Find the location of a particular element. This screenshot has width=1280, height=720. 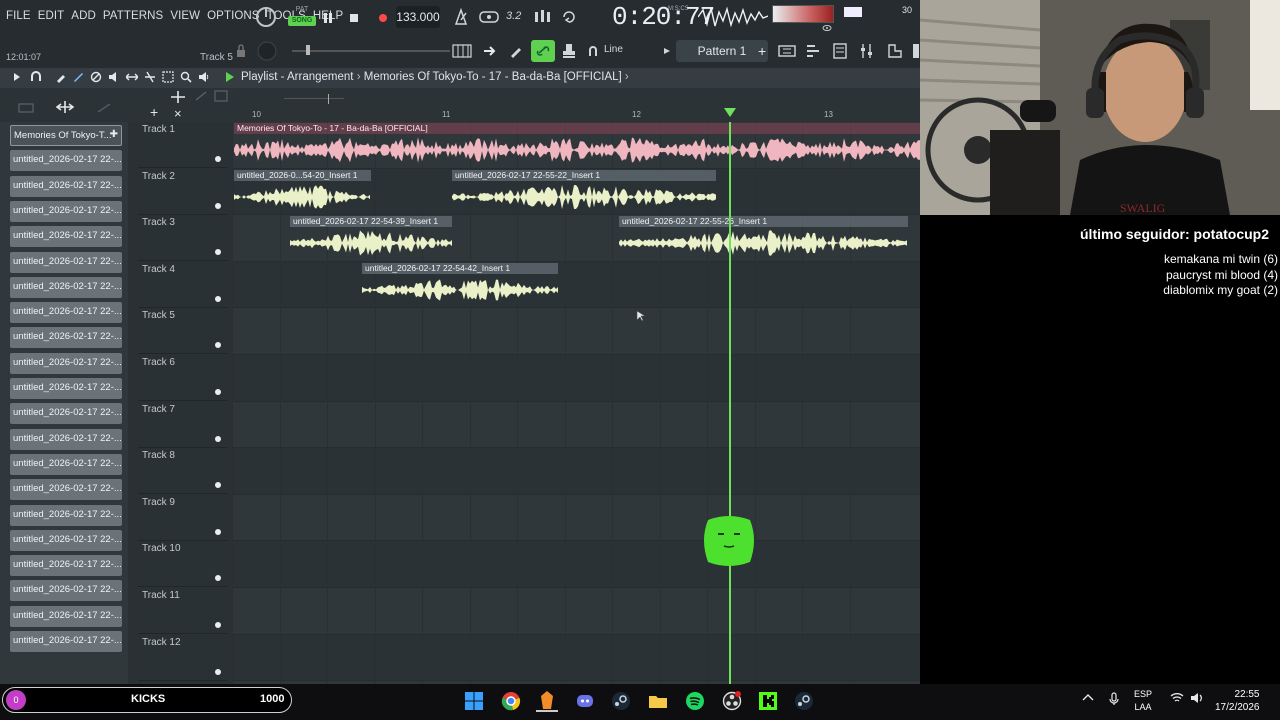

mixer-icon is located at coordinates (787, 51).